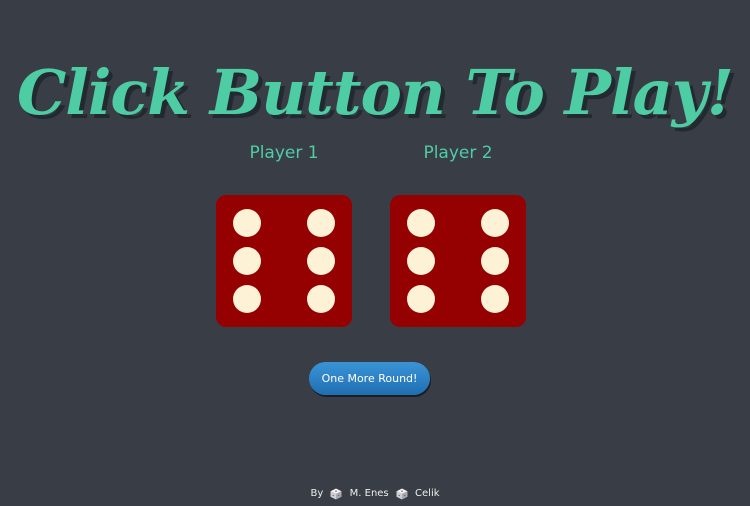 The width and height of the screenshot is (750, 506). What do you see at coordinates (427, 493) in the screenshot?
I see `footer-last-name: Celik` at bounding box center [427, 493].